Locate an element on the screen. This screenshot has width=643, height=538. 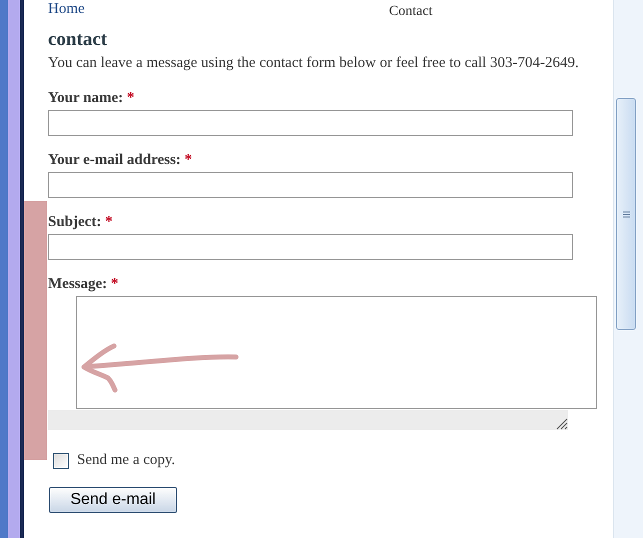
field-label: Message: * is located at coordinates (84, 285).